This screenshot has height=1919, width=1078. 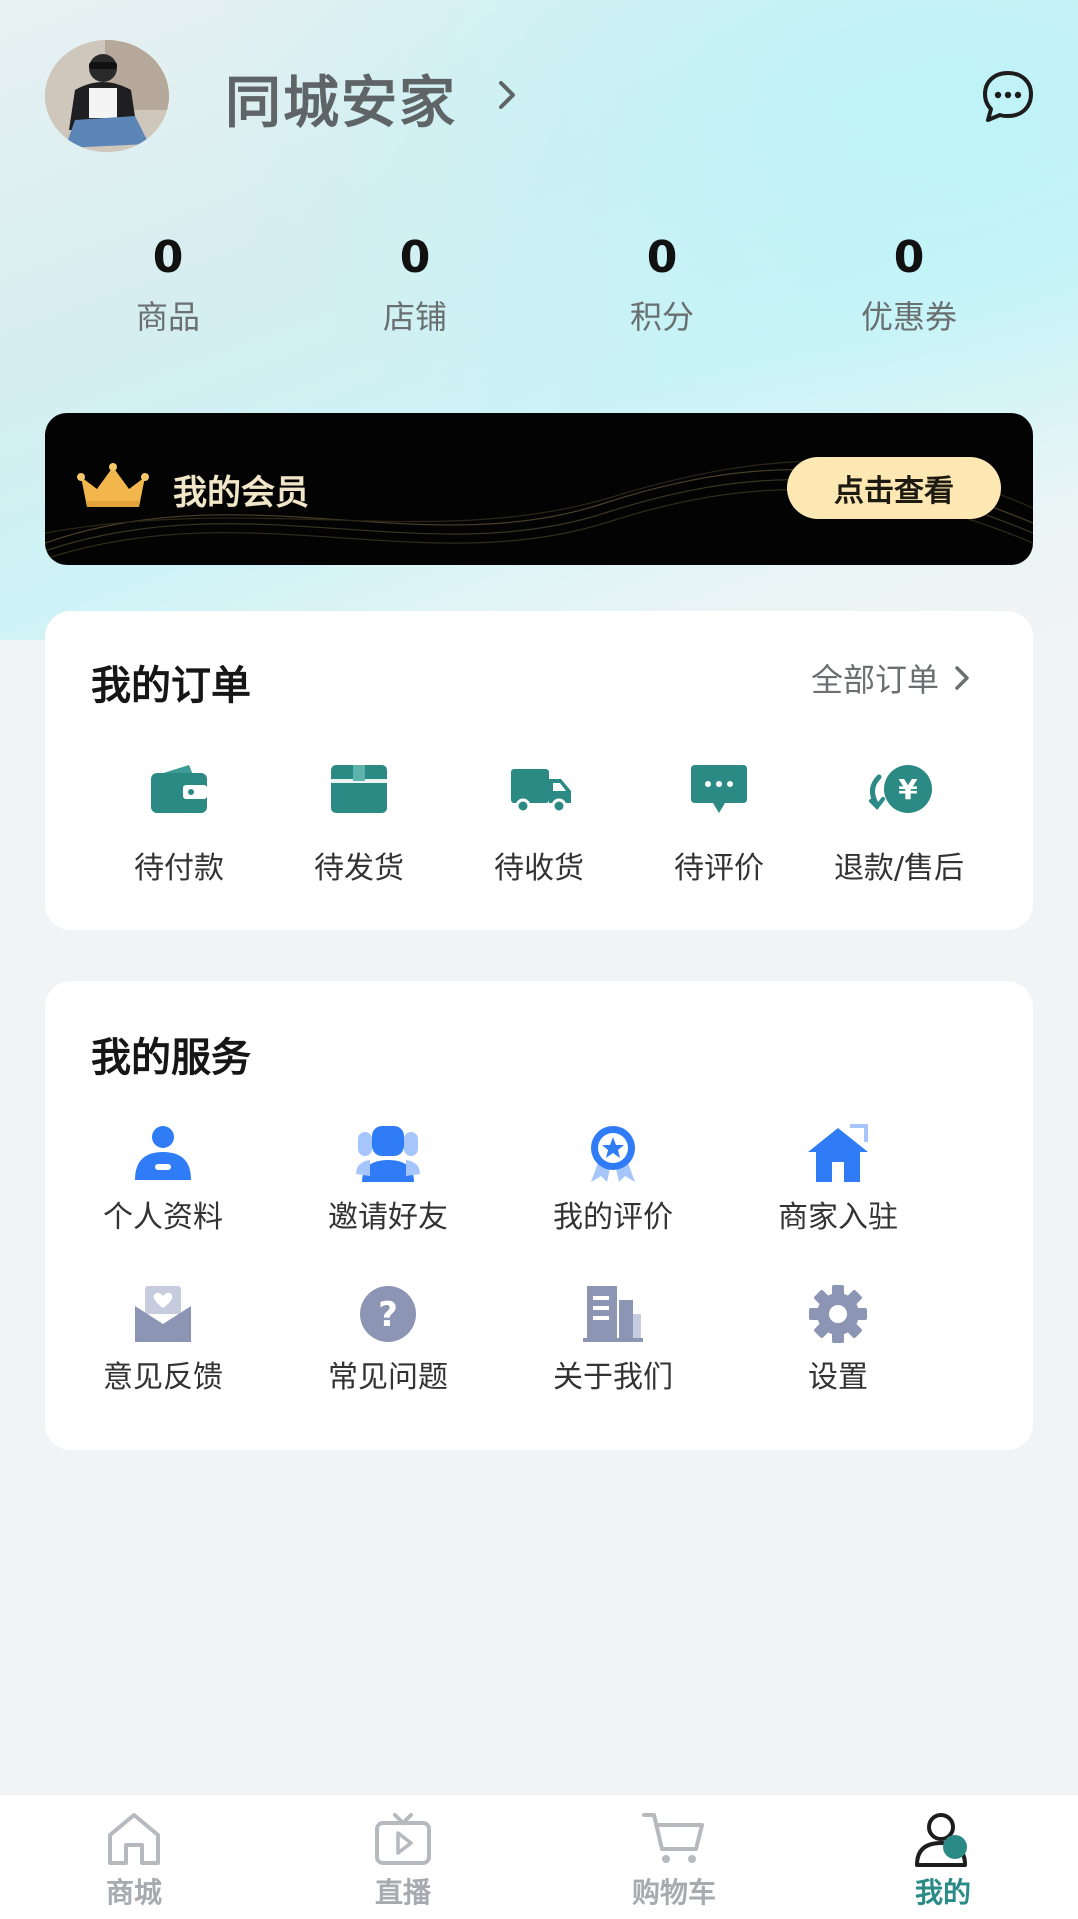 I want to click on question-icon: ?, so click(x=388, y=1314).